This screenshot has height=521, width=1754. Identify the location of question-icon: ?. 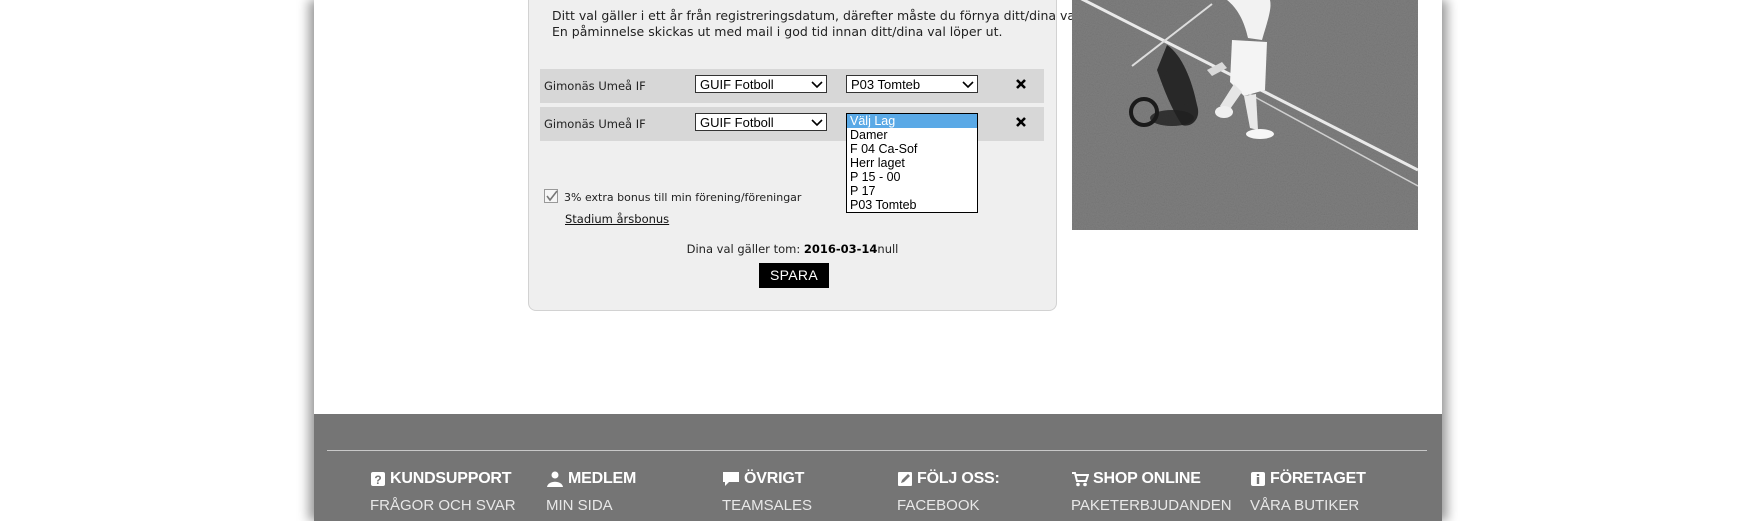
(378, 479).